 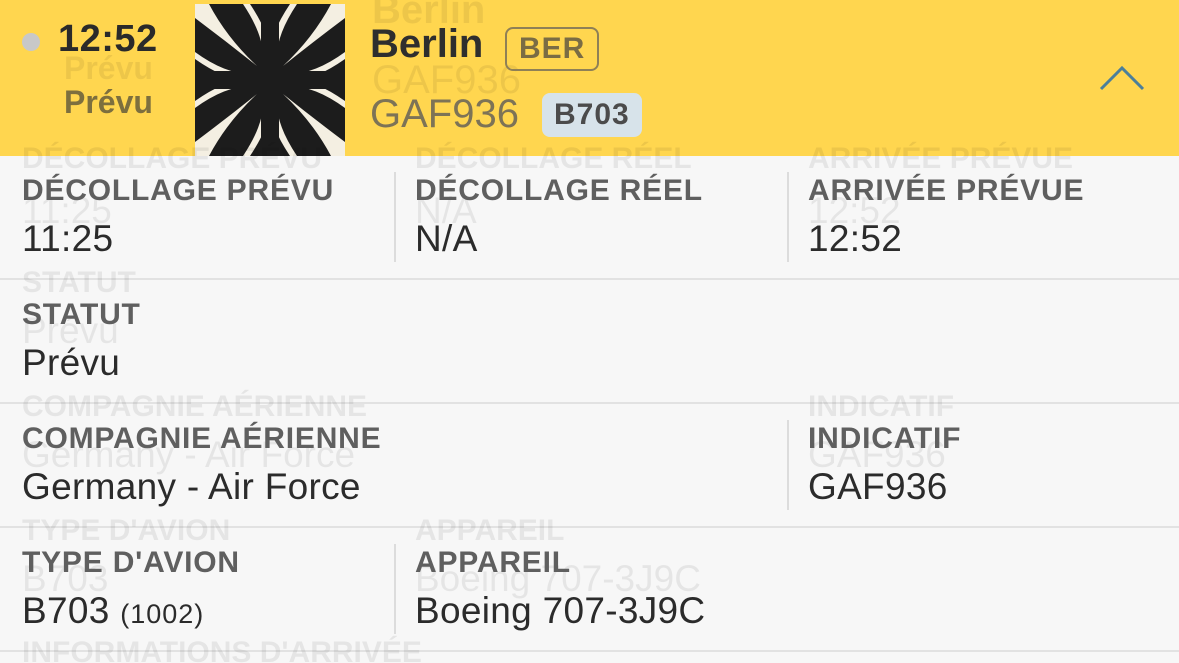 I want to click on balkenkreuz-logo-icon, so click(x=270, y=80).